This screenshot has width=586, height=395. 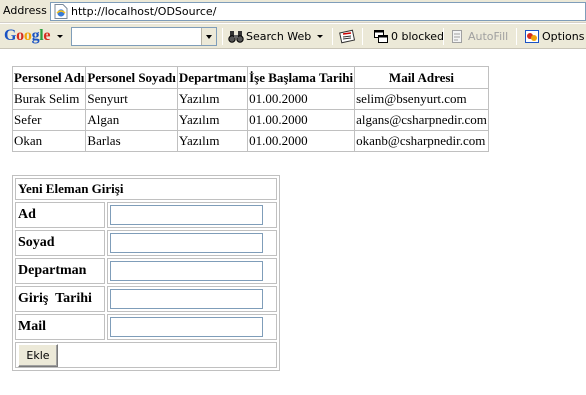 What do you see at coordinates (146, 189) in the screenshot?
I see `form-title: Yeni Eleman Girişi` at bounding box center [146, 189].